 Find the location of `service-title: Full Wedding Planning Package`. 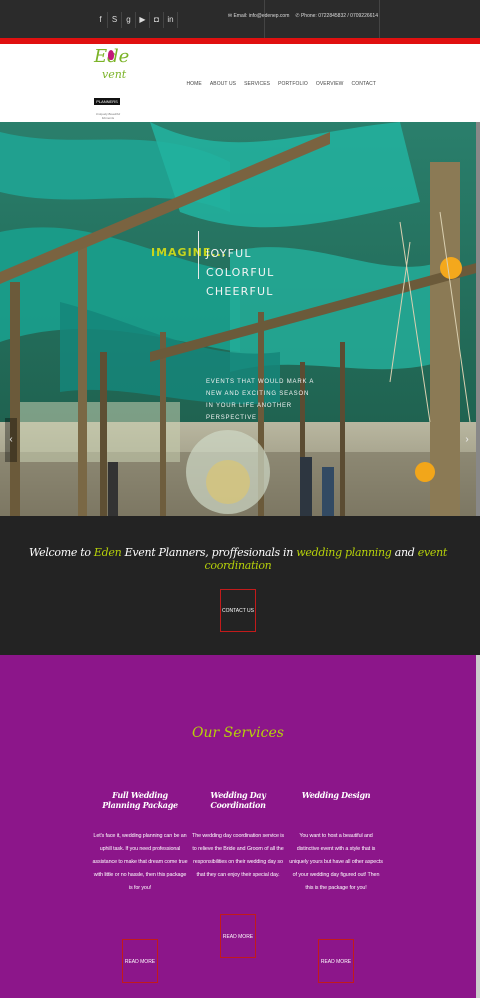

service-title: Full Wedding Planning Package is located at coordinates (140, 800).